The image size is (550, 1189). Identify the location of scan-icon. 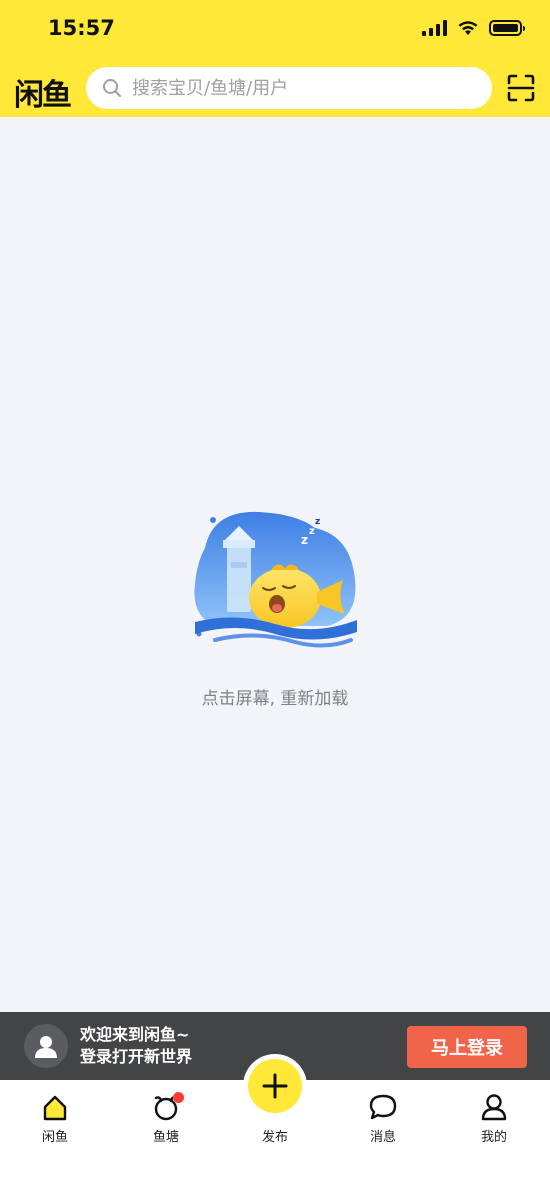
(521, 88).